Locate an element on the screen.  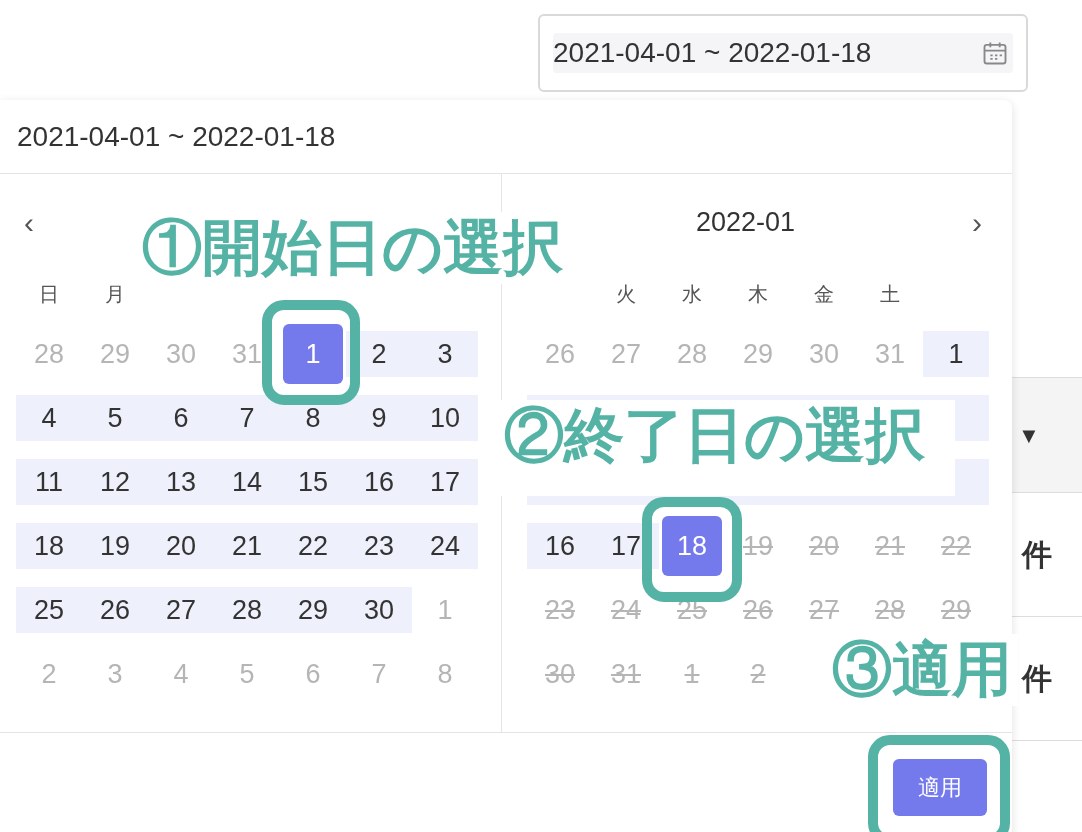
calendar-day: 9 is located at coordinates (379, 418).